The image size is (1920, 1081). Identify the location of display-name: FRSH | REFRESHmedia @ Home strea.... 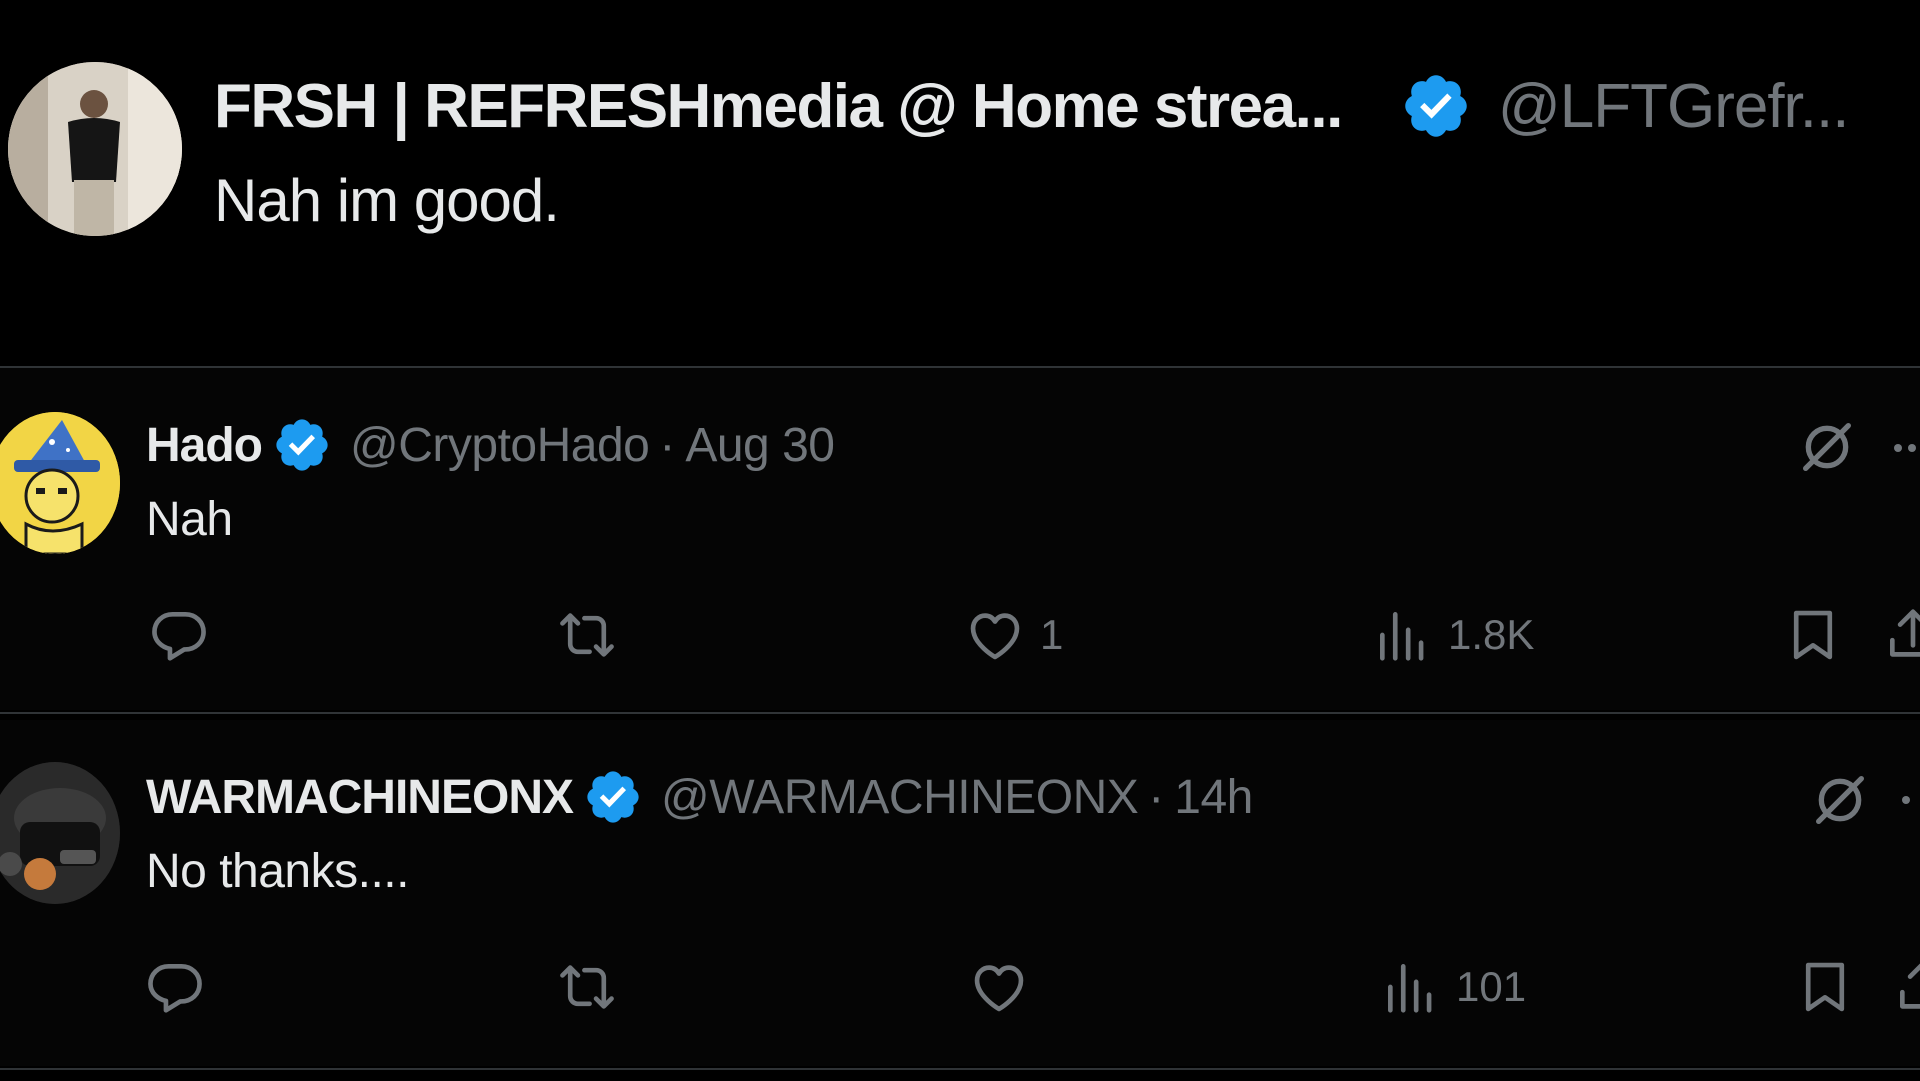
(778, 106).